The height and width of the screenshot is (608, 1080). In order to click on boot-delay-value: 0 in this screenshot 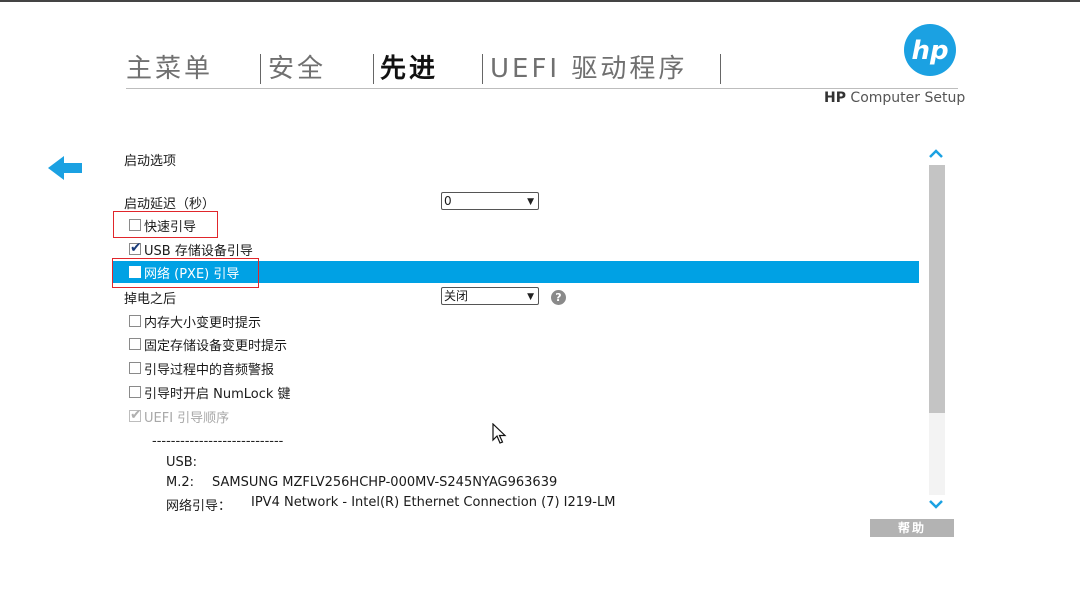, I will do `click(448, 201)`.